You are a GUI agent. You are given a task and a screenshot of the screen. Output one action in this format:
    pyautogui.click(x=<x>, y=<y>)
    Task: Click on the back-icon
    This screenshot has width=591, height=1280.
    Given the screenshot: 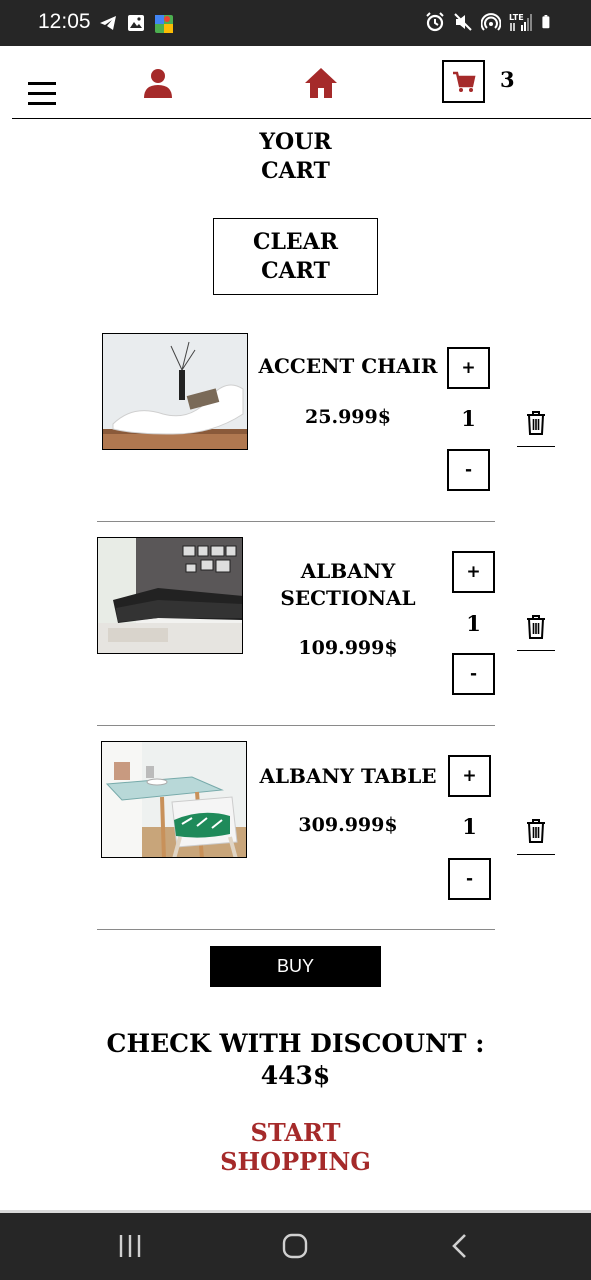 What is the action you would take?
    pyautogui.click(x=460, y=1246)
    